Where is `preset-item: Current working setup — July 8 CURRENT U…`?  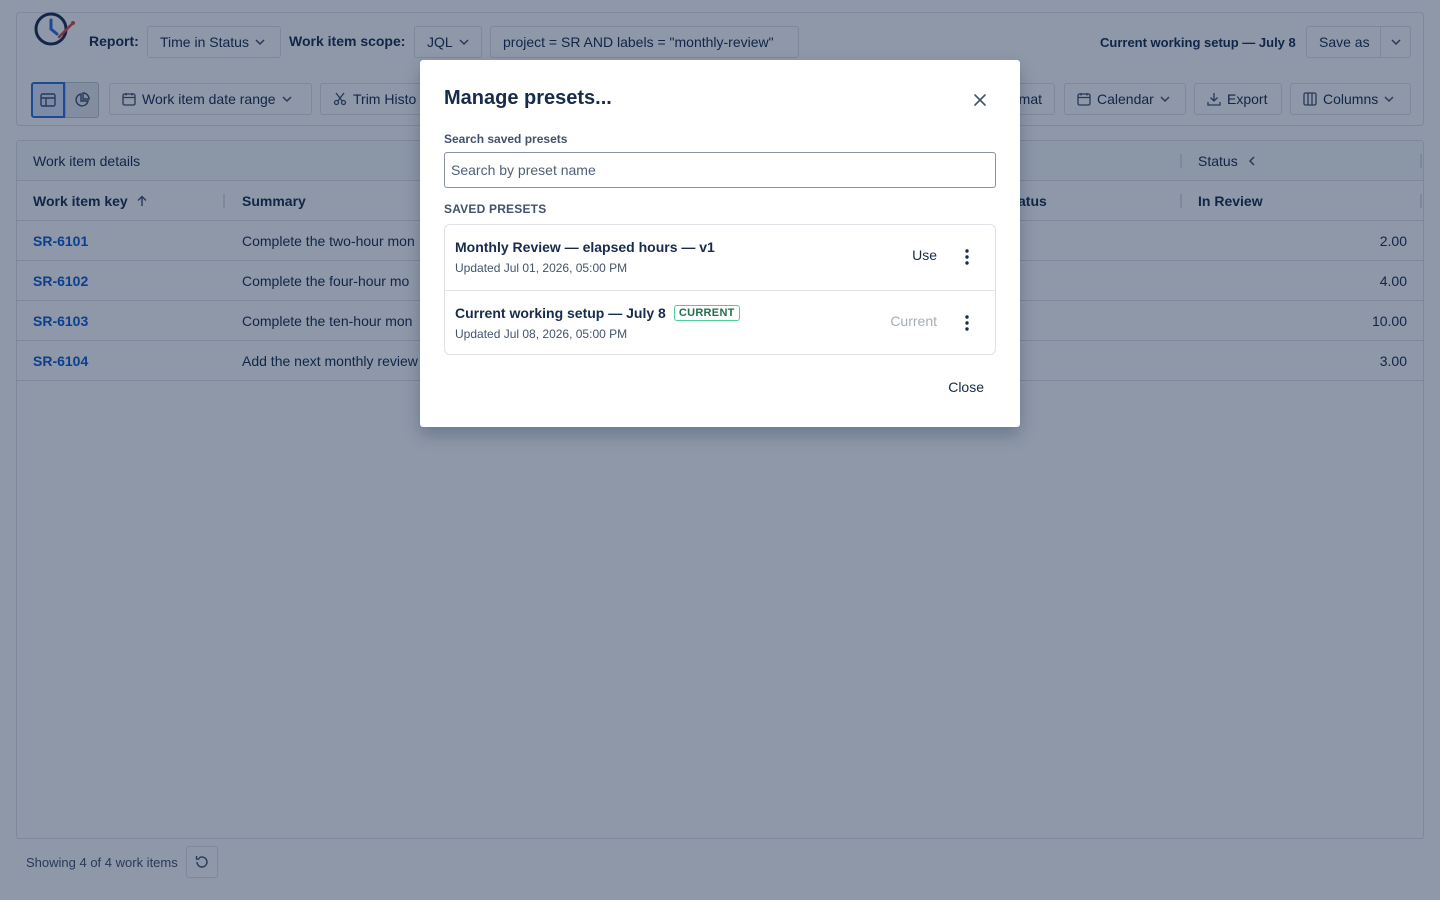
preset-item: Current working setup — July 8 CURRENT U… is located at coordinates (720, 322).